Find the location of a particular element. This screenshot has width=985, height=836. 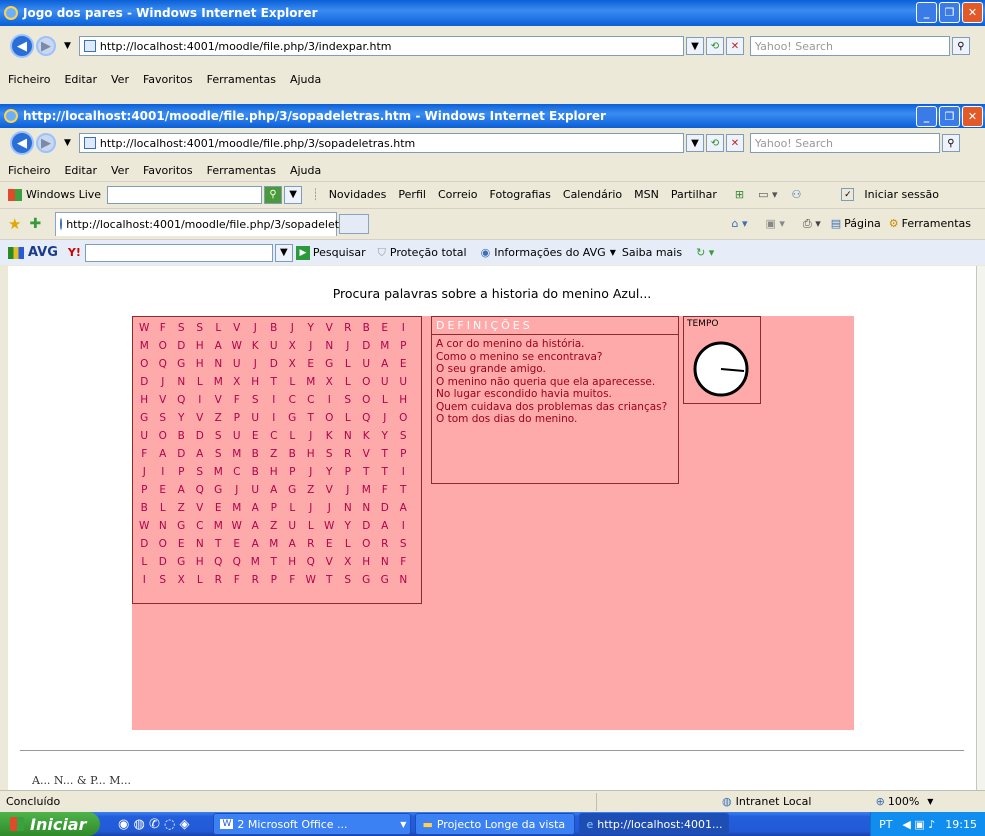

back-search-field: Yahoo! Search is located at coordinates (849, 46).